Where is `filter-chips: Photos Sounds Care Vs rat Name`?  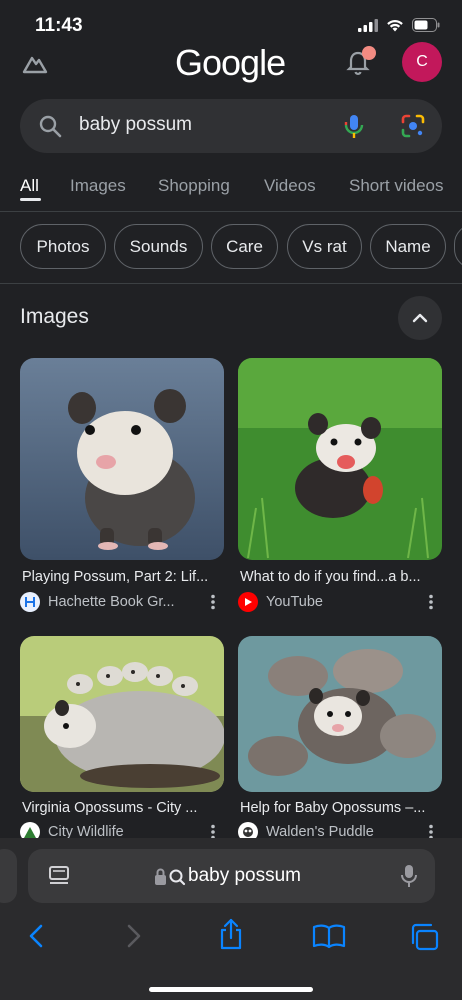
filter-chips: Photos Sounds Care Vs rat Name is located at coordinates (231, 247).